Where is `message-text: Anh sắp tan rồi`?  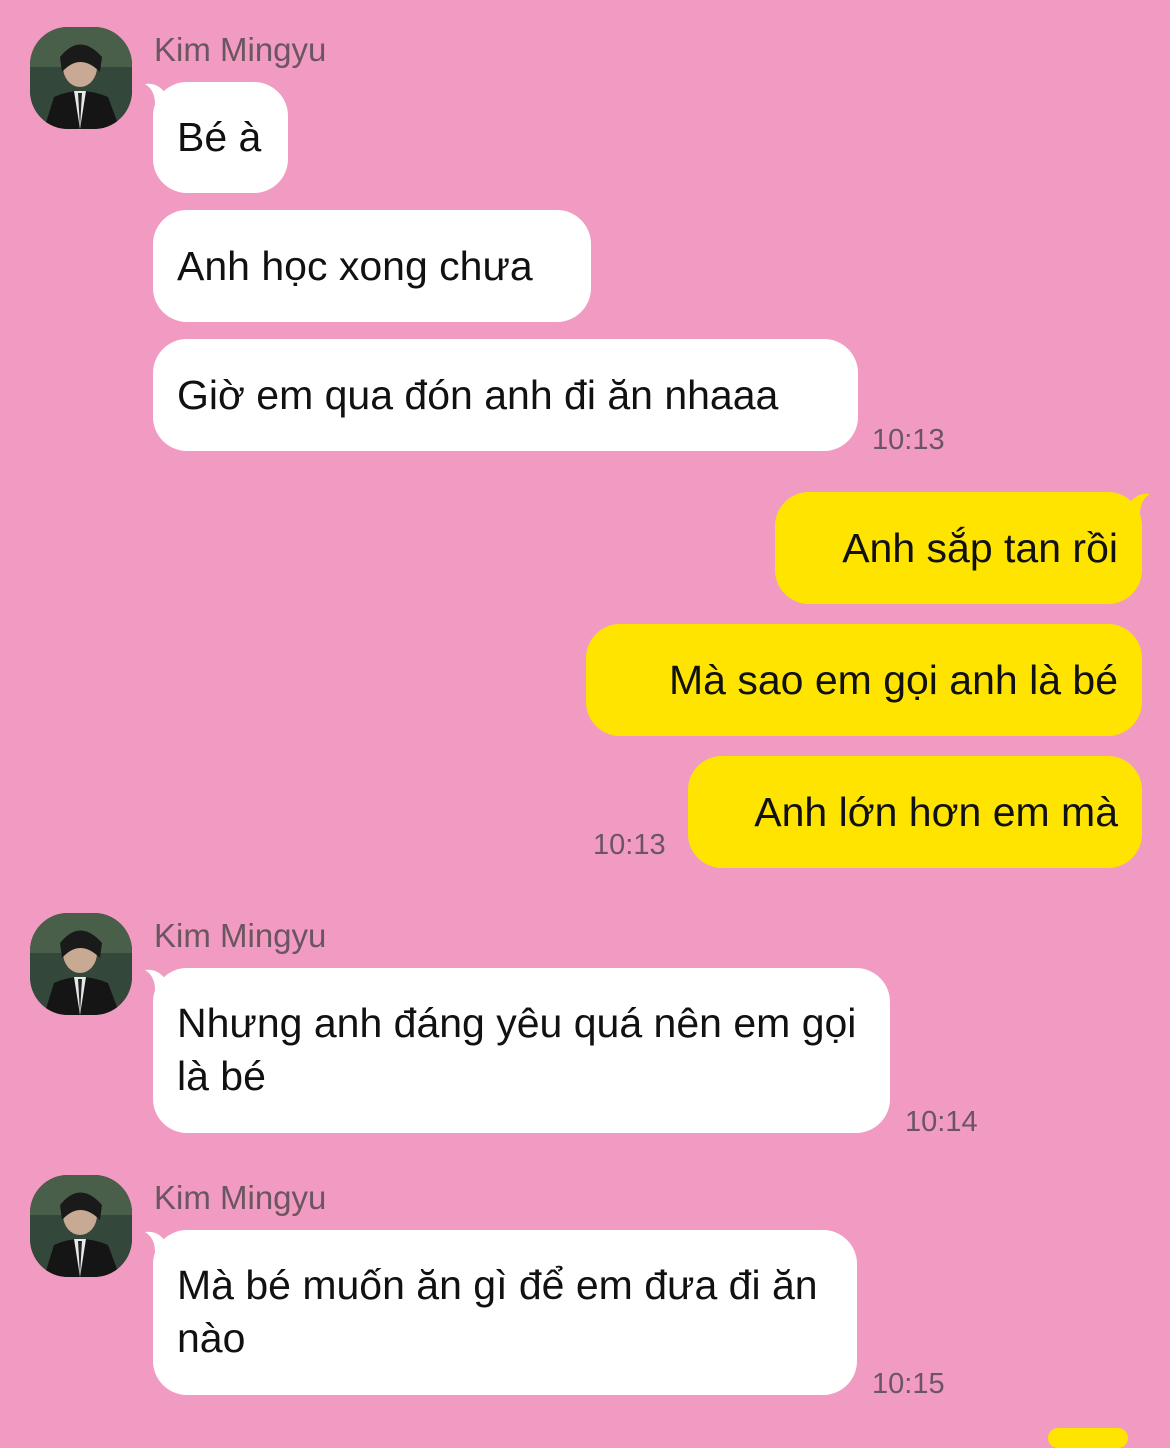 message-text: Anh sắp tan rồi is located at coordinates (980, 547).